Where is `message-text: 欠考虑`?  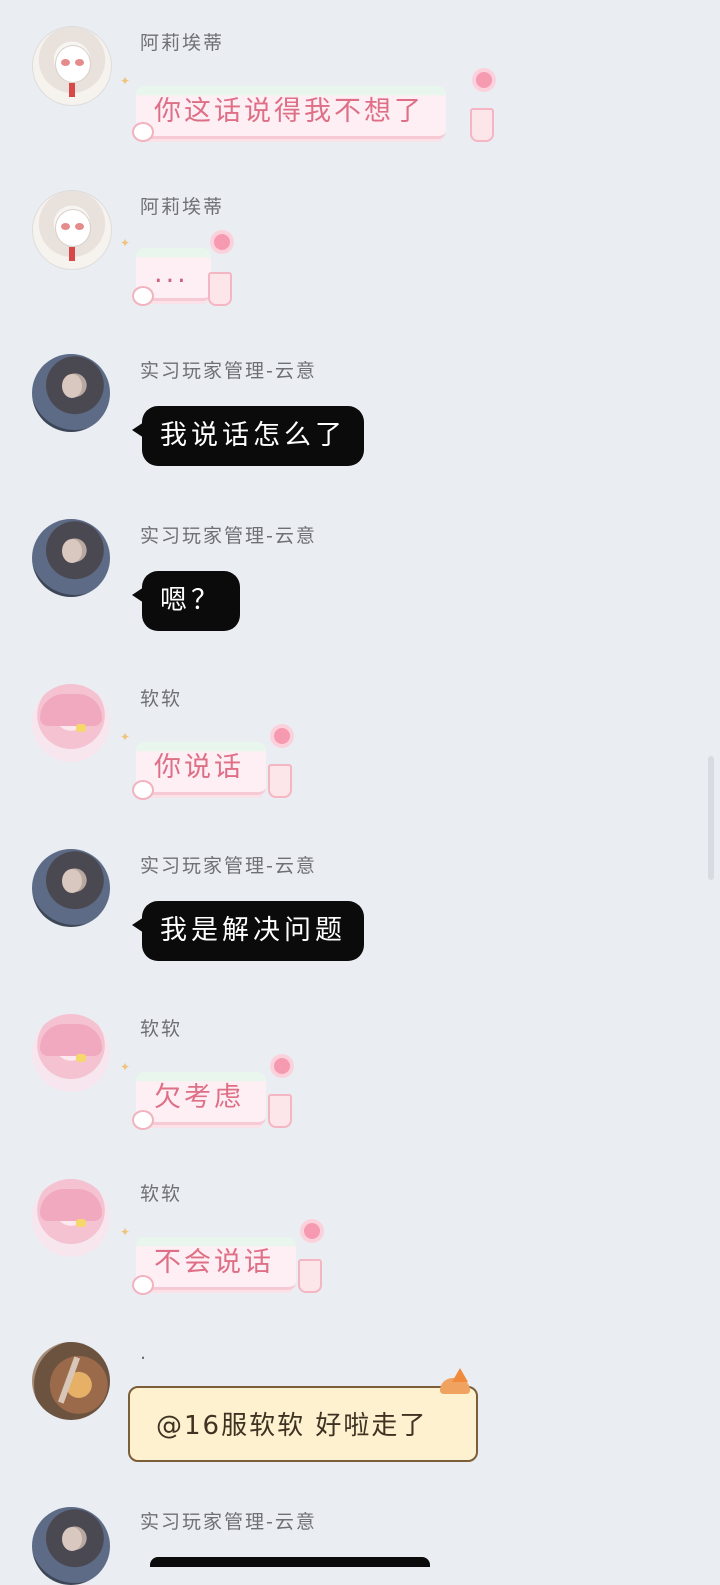 message-text: 欠考虑 is located at coordinates (201, 1098).